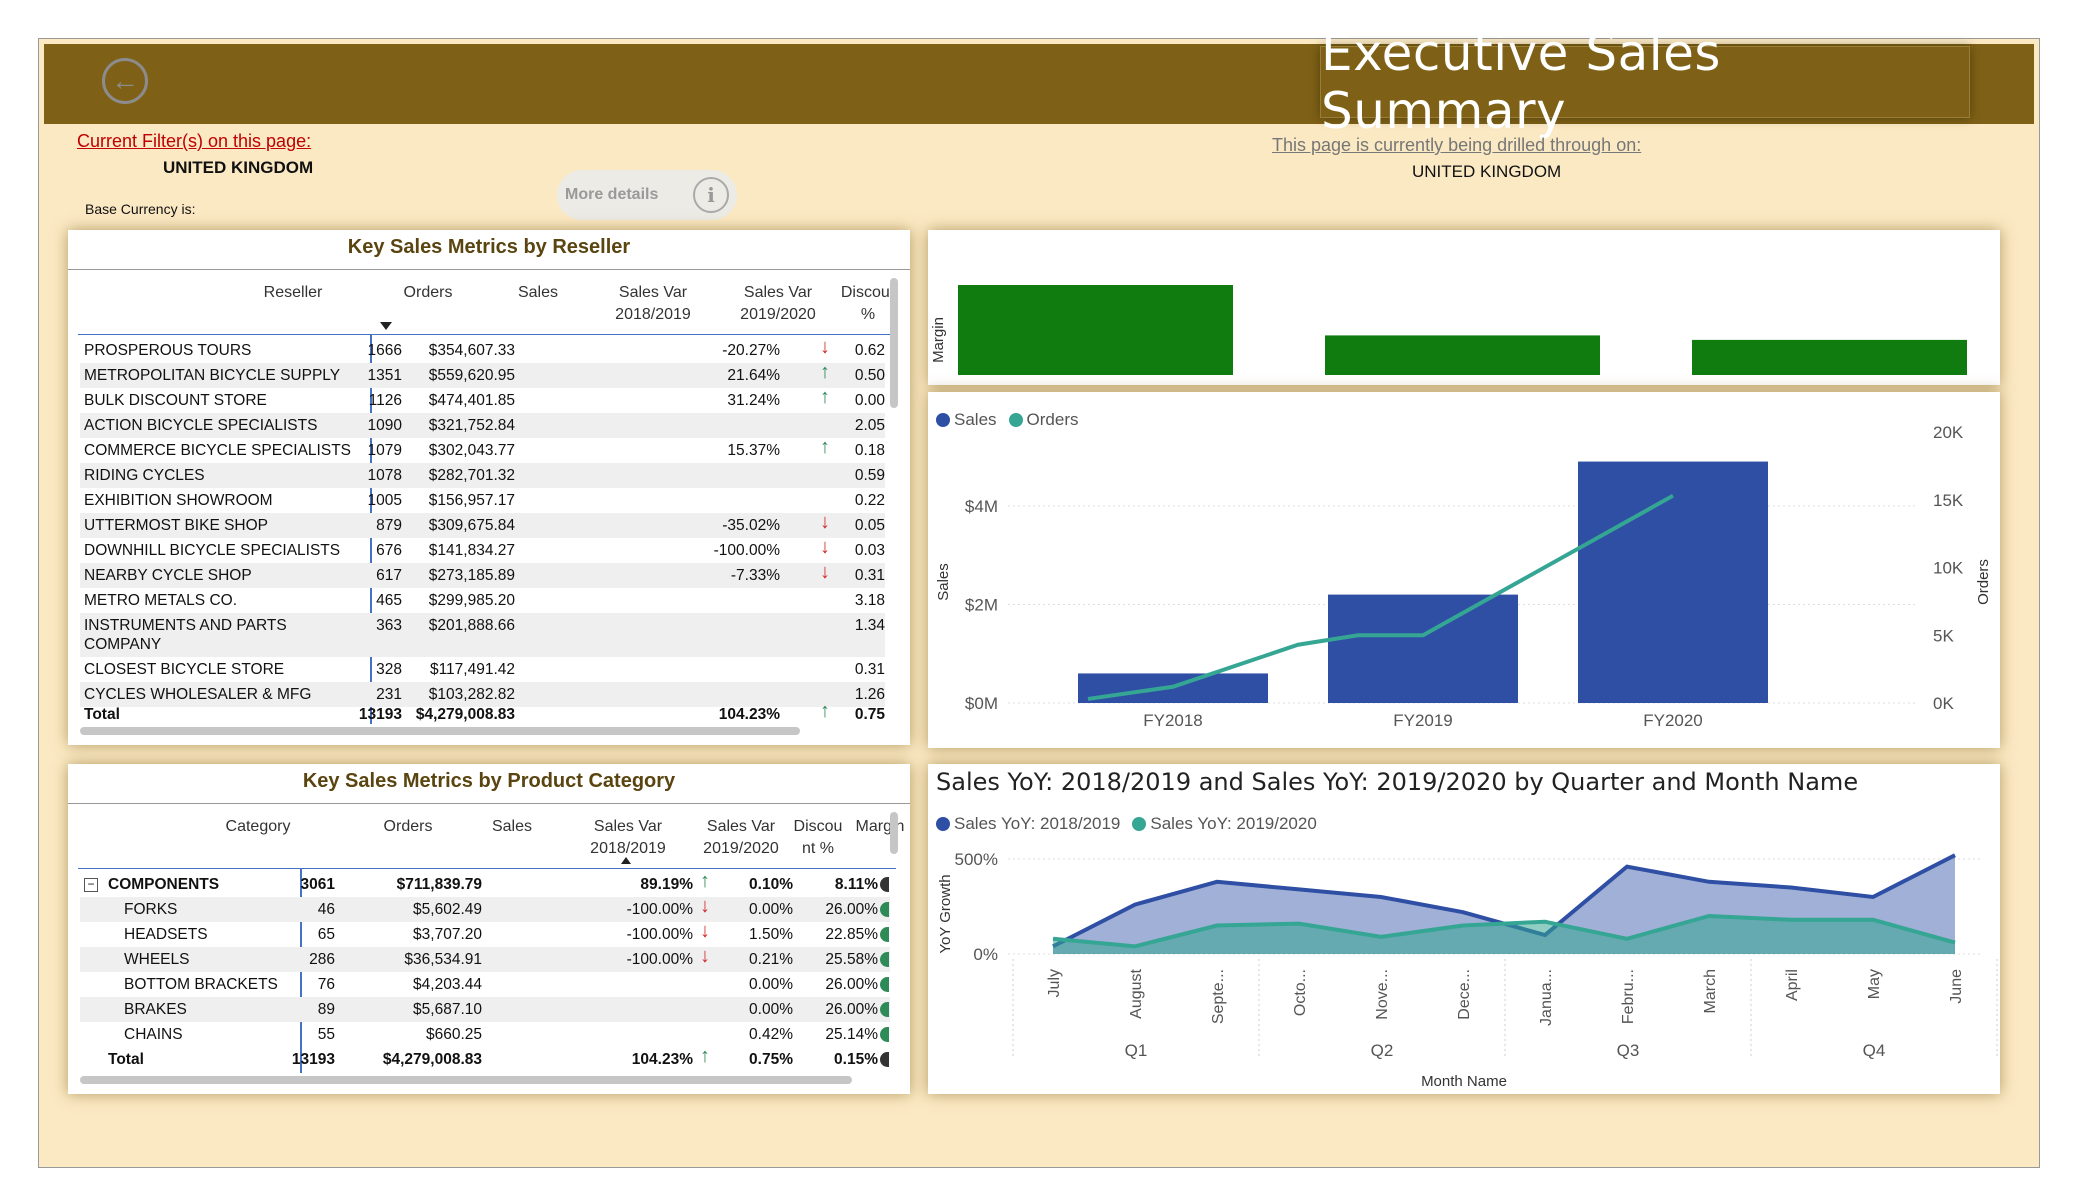 The width and height of the screenshot is (2075, 1200). I want to click on cell-total-label: Total, so click(126, 1059).